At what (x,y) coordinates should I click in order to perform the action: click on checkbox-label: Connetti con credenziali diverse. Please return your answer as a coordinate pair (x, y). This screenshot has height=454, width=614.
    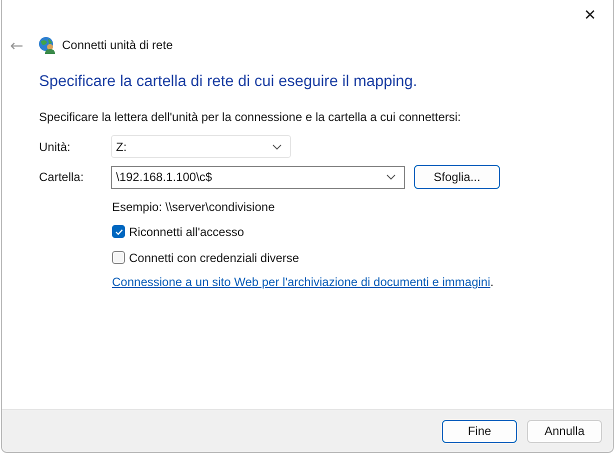
    Looking at the image, I should click on (214, 257).